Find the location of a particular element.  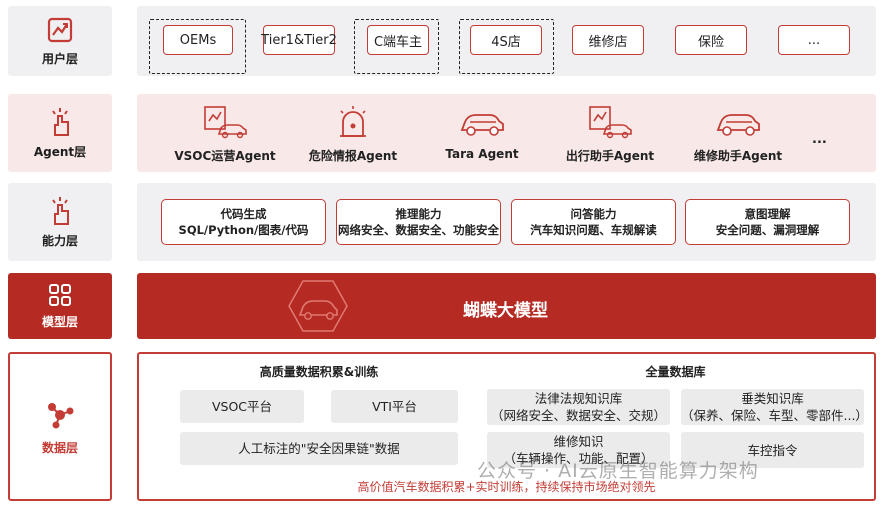

model-layer-text: 模型层 is located at coordinates (59, 321).